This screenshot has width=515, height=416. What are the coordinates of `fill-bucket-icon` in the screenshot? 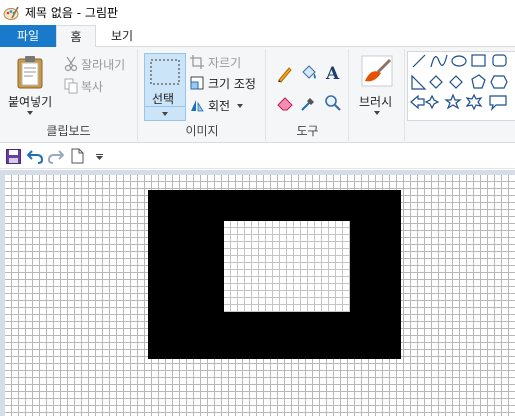 It's located at (309, 73).